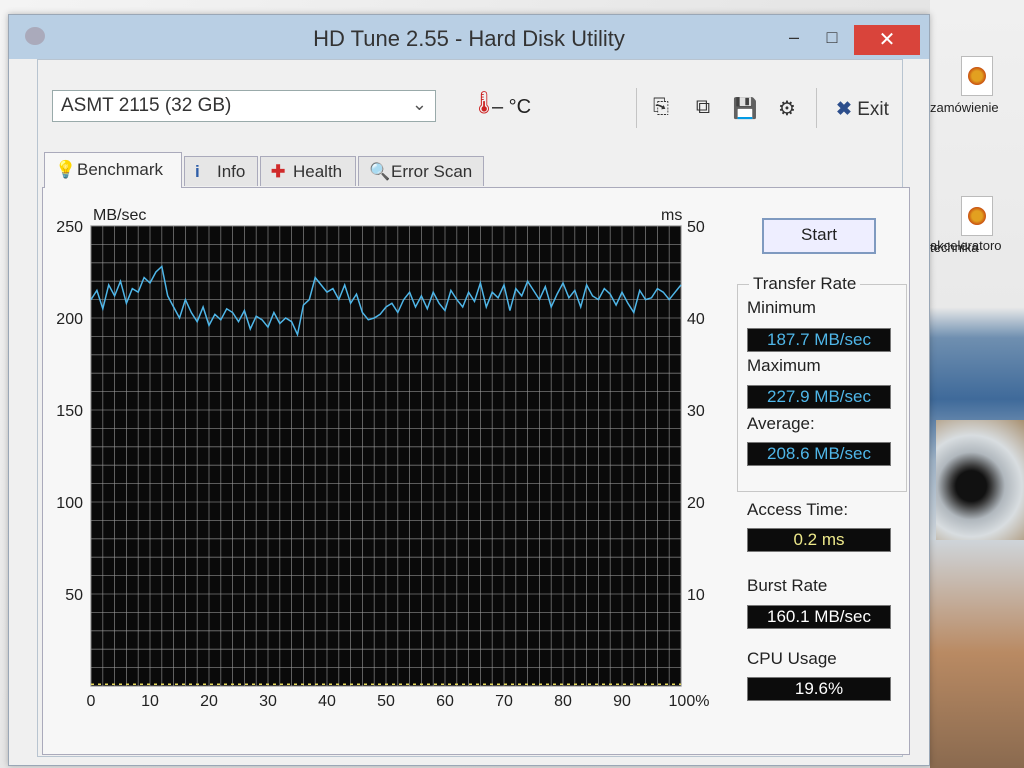  What do you see at coordinates (244, 106) in the screenshot?
I see `drive-select: ASMT 2115 (32 GB) ⌄` at bounding box center [244, 106].